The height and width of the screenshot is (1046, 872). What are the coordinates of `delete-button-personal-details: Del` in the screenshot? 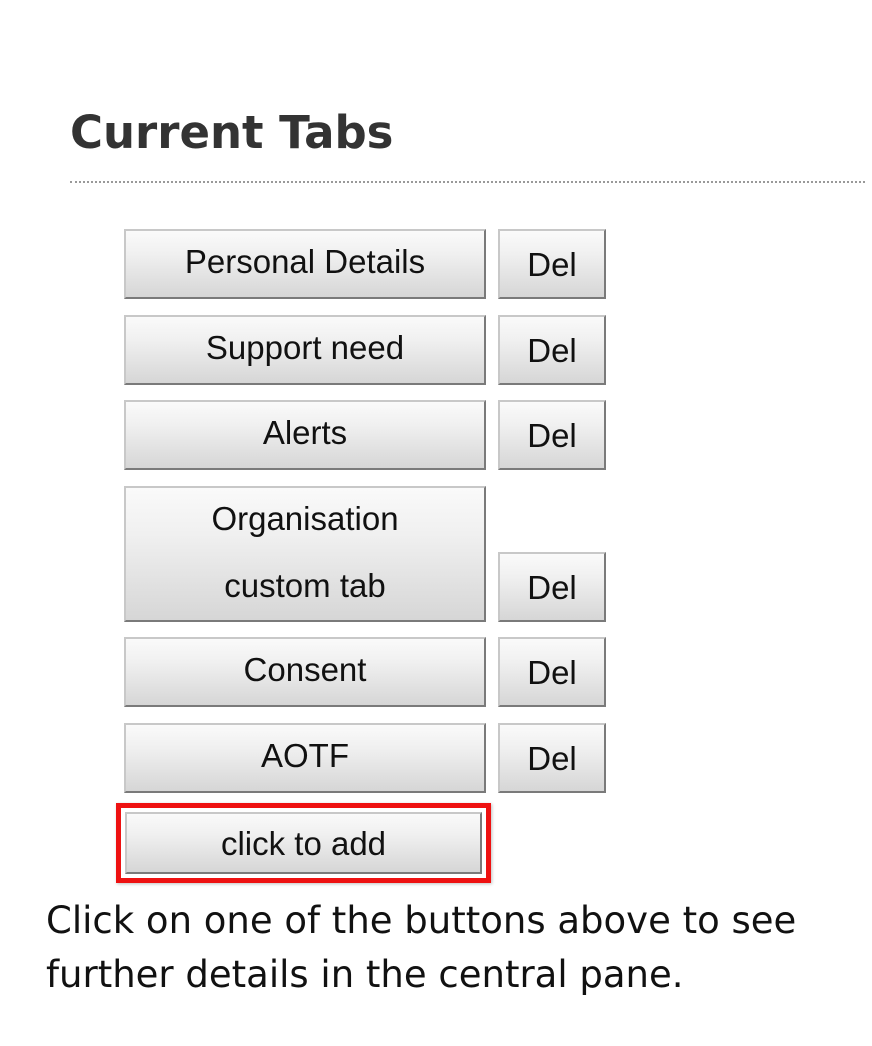 It's located at (552, 264).